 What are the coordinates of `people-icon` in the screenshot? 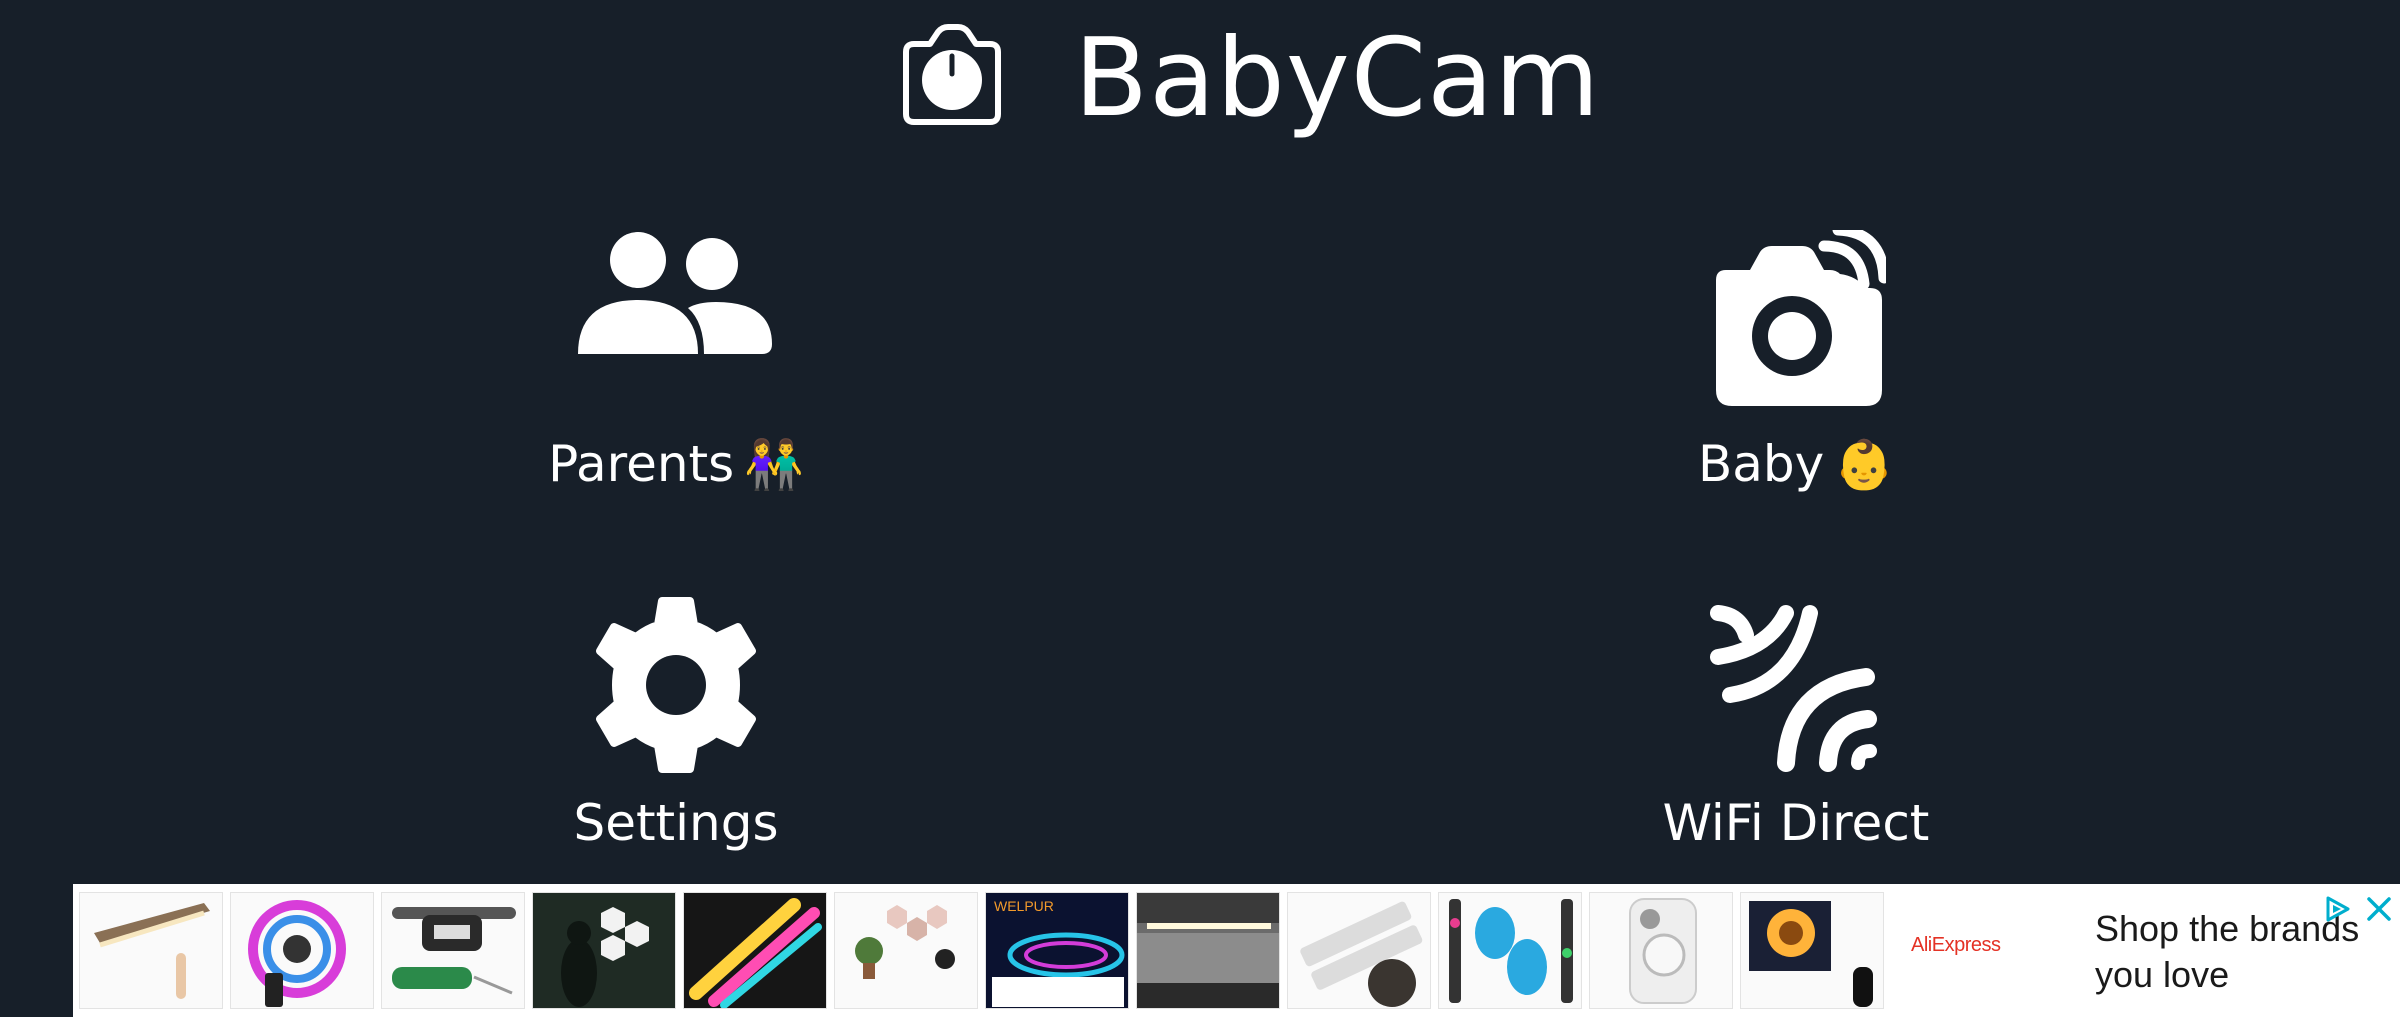 It's located at (675, 293).